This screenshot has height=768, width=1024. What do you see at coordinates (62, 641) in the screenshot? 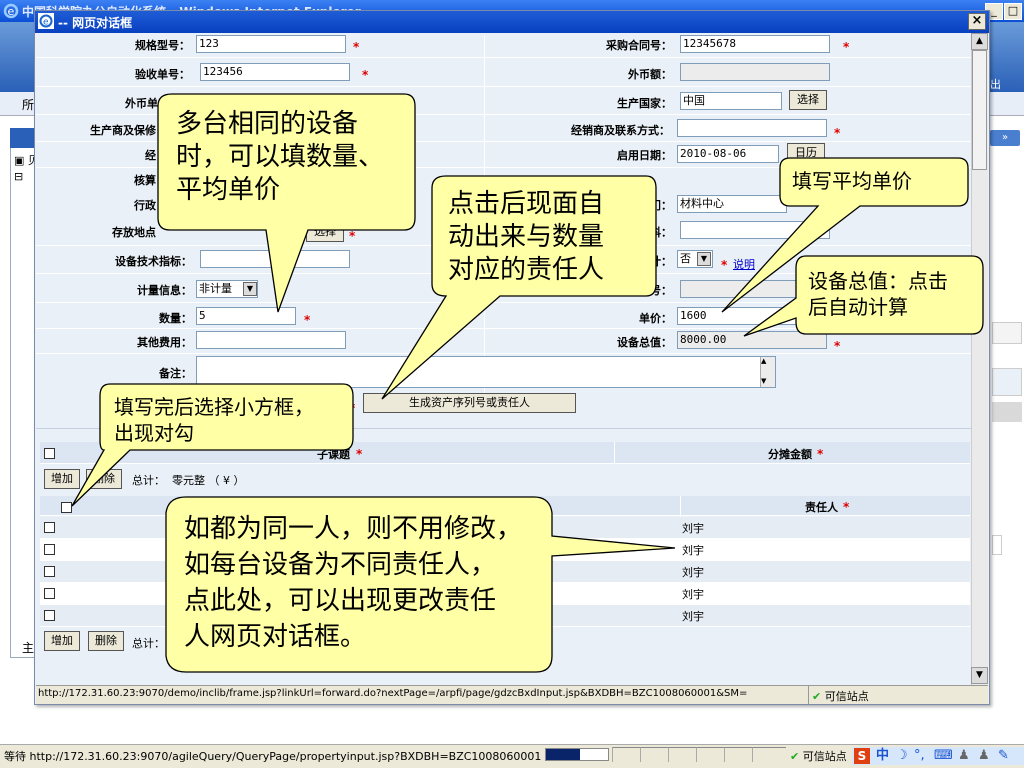
I see `person-add-button: 增加` at bounding box center [62, 641].